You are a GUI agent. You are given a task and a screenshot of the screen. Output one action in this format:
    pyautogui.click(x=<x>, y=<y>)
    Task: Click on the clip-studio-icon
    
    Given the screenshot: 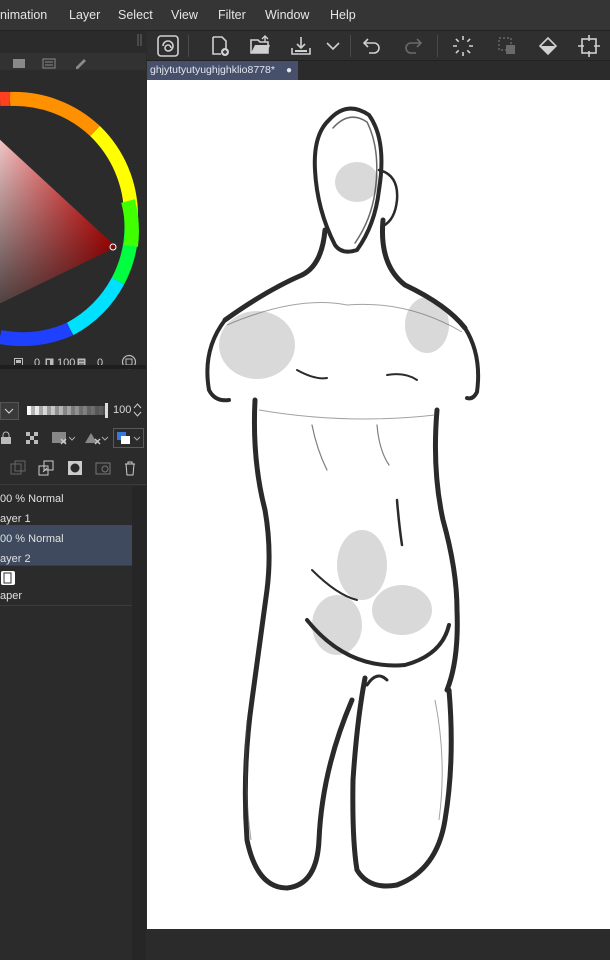 What is the action you would take?
    pyautogui.click(x=168, y=46)
    